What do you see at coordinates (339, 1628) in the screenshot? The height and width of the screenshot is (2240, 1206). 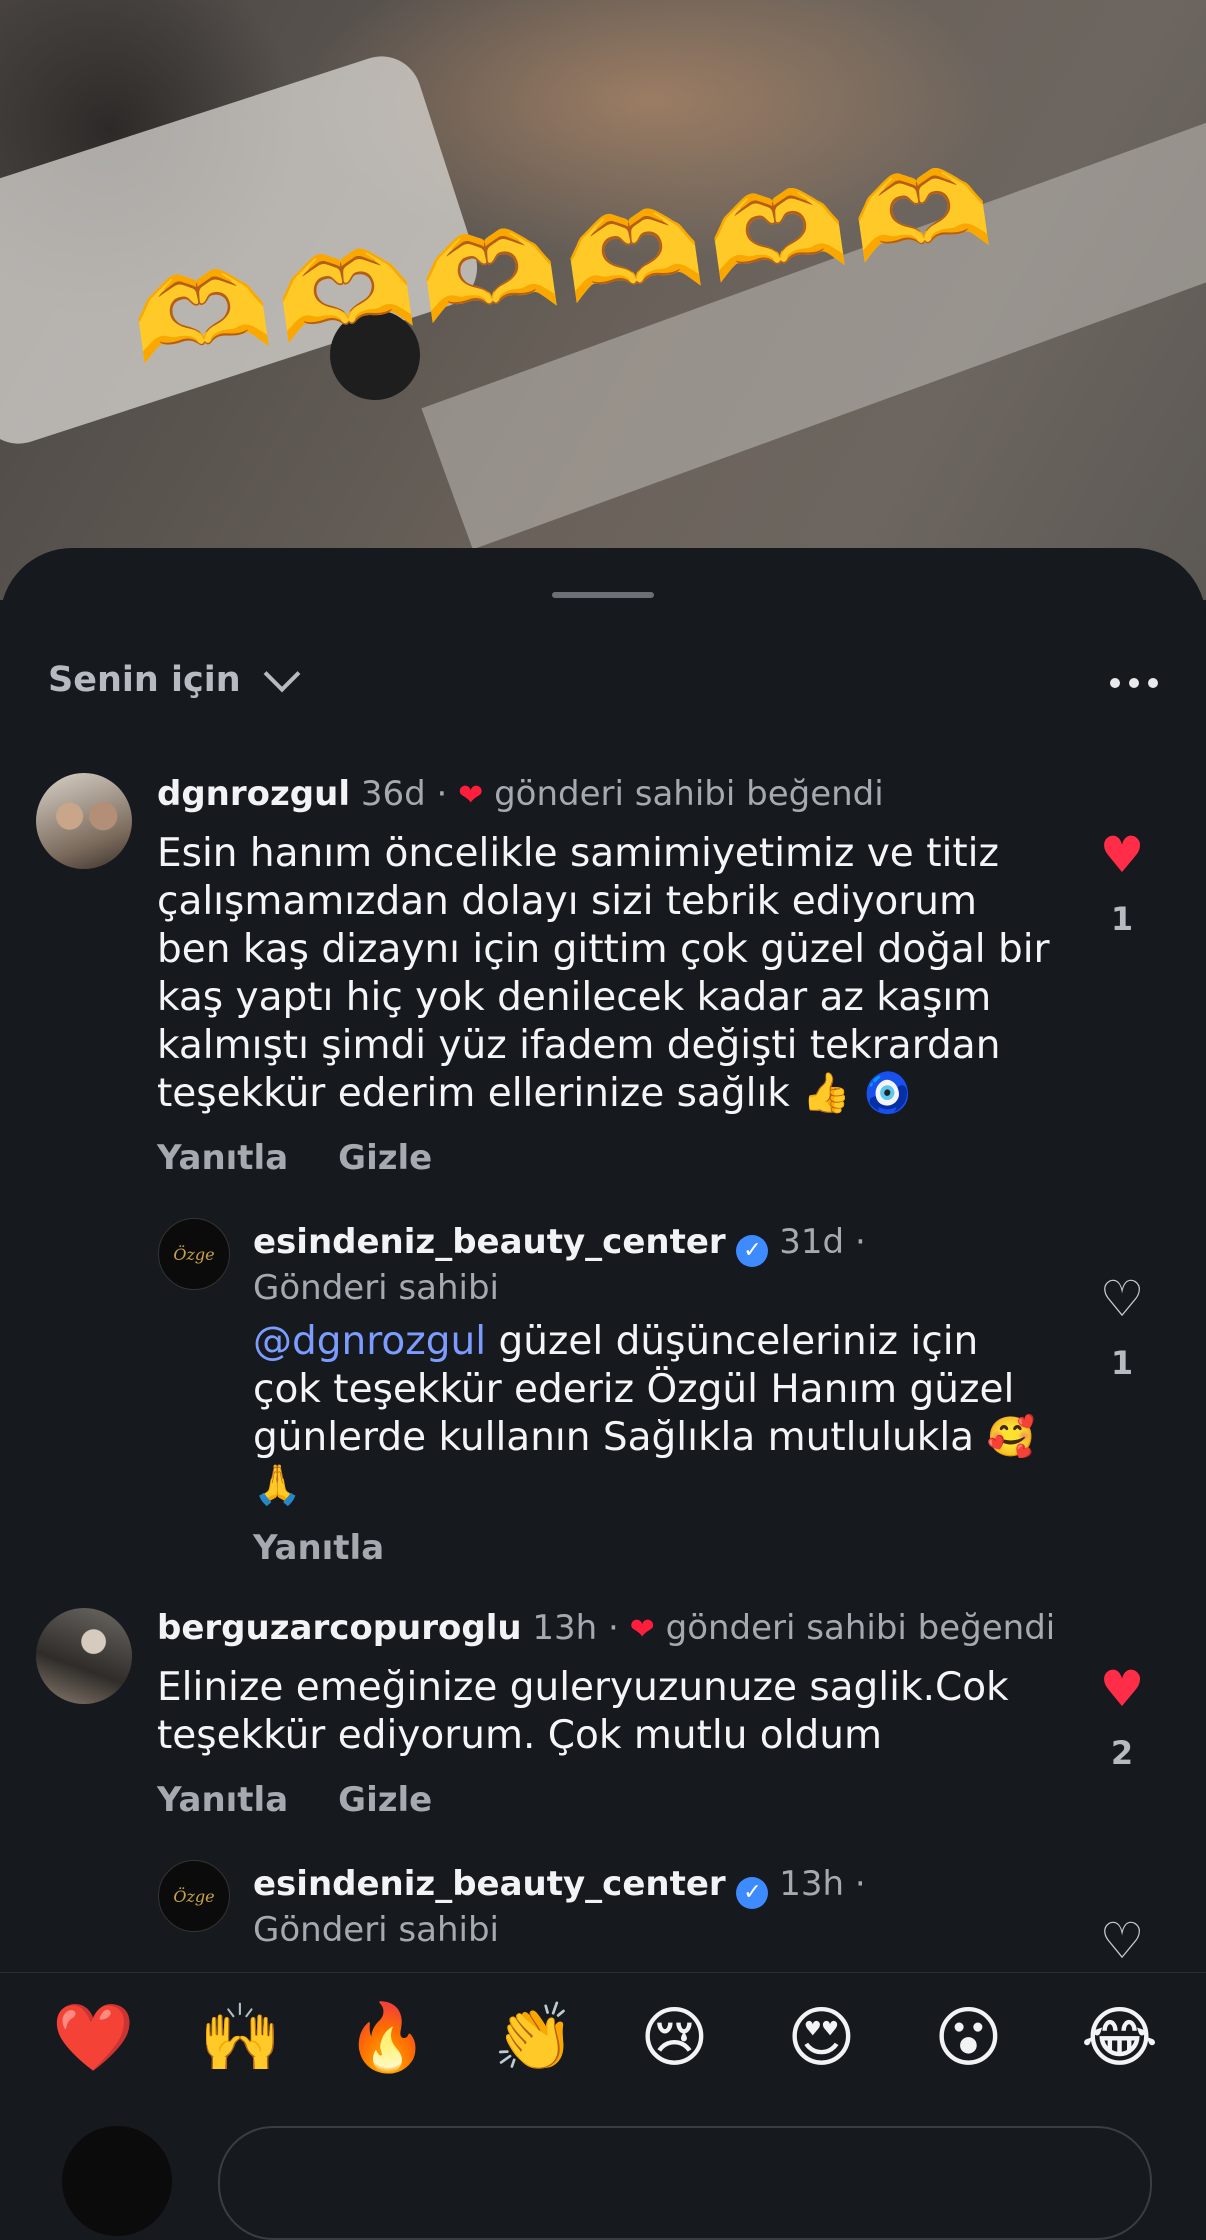 I see `username: berguzarcopuroglu` at bounding box center [339, 1628].